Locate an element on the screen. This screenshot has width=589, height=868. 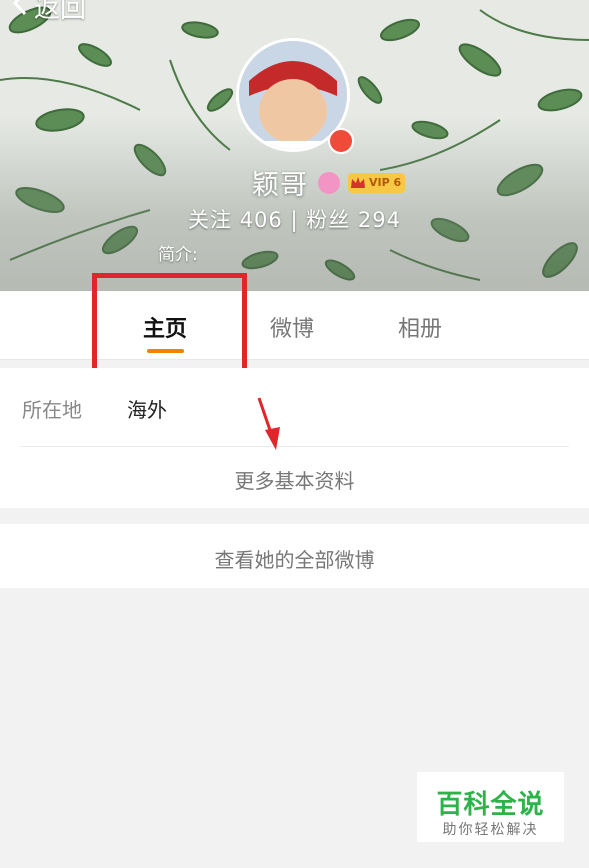
back-button: 返回 is located at coordinates (49, 12).